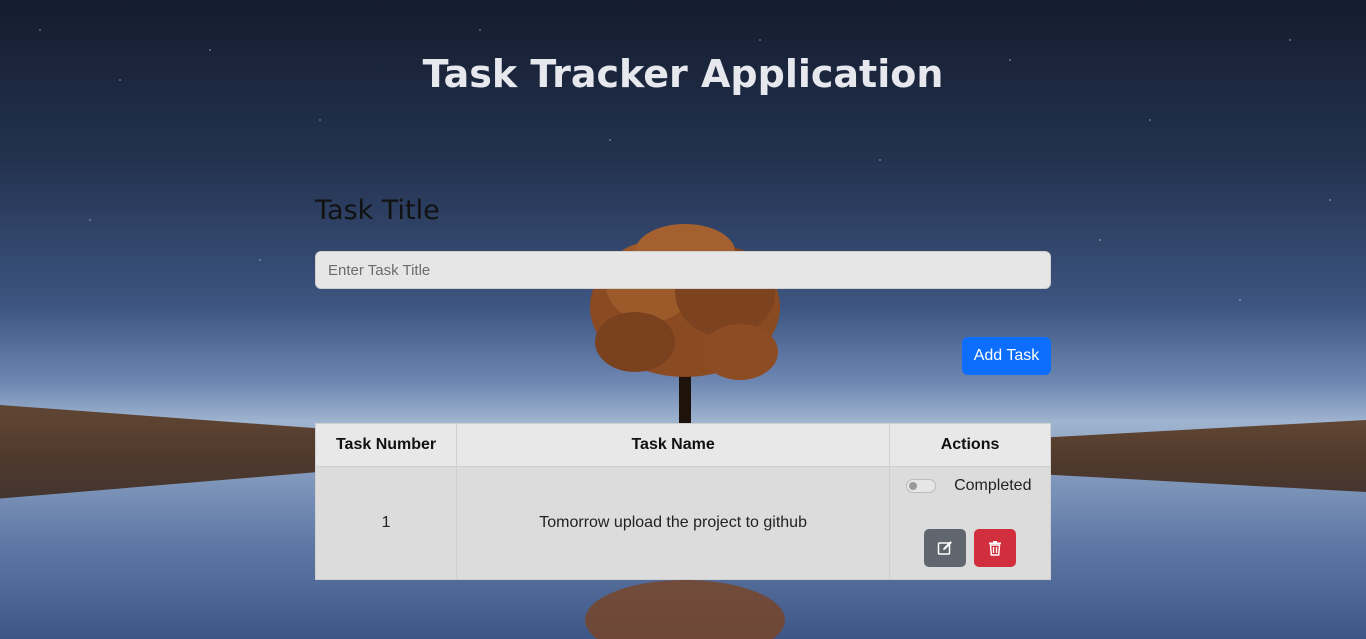 The width and height of the screenshot is (1366, 639). I want to click on edit-task-button, so click(945, 548).